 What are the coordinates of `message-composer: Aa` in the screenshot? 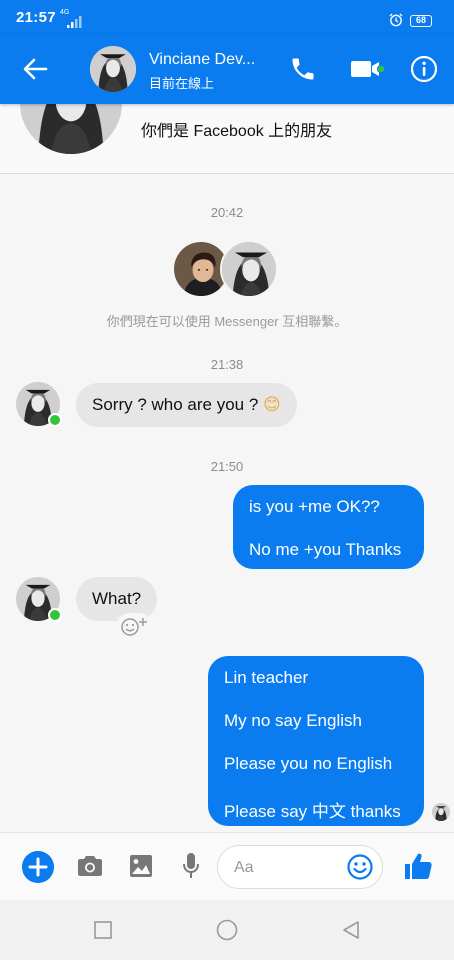 It's located at (227, 866).